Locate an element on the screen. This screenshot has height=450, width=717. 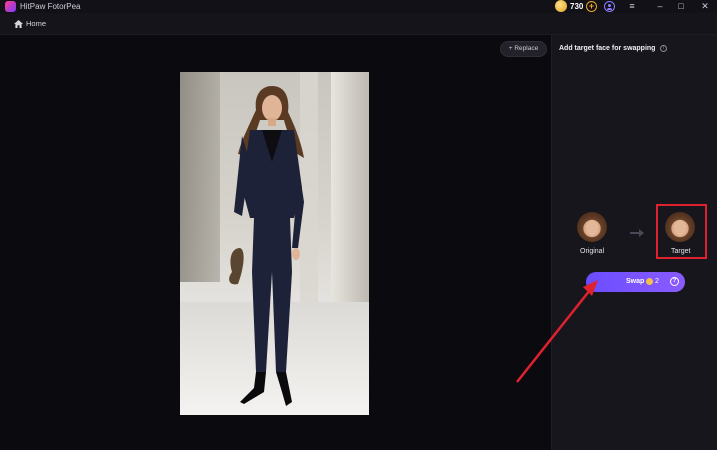
woman-figure is located at coordinates (266, 246).